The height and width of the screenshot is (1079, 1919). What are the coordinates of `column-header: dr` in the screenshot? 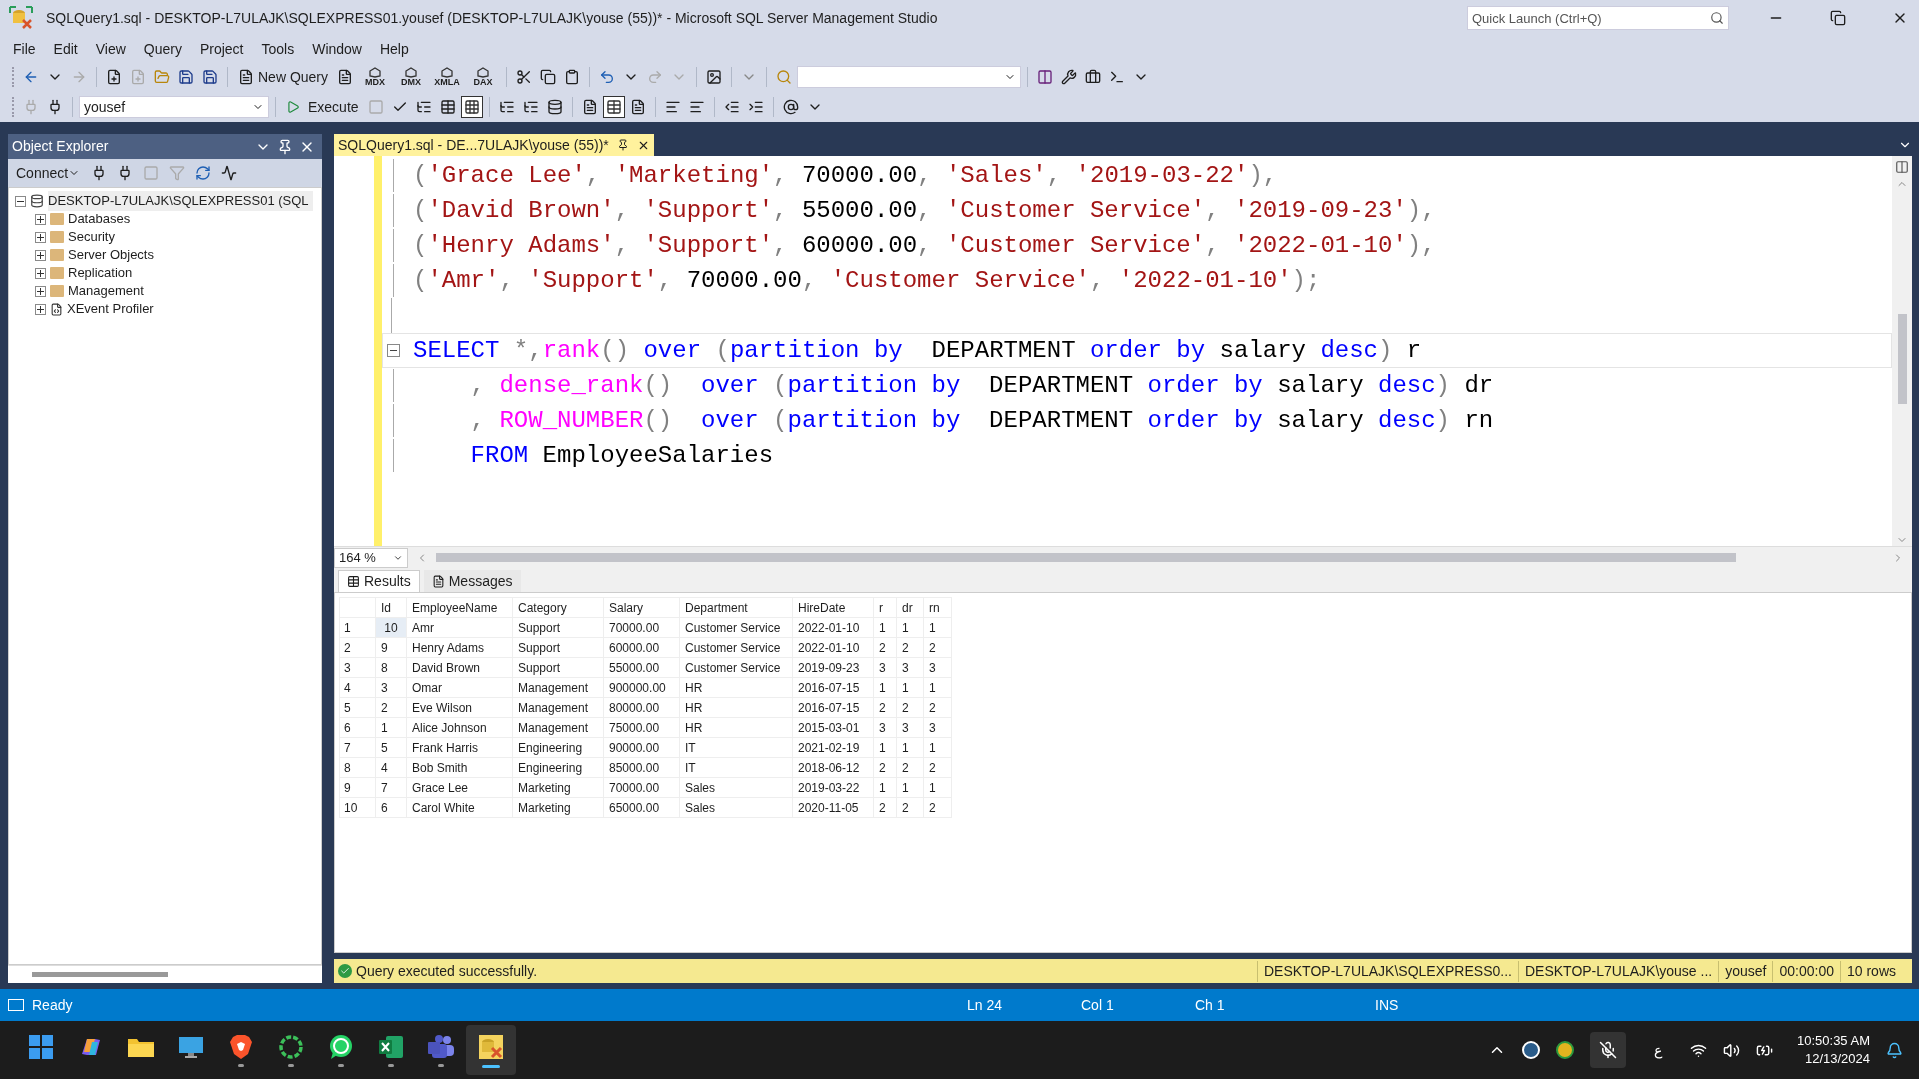 It's located at (910, 607).